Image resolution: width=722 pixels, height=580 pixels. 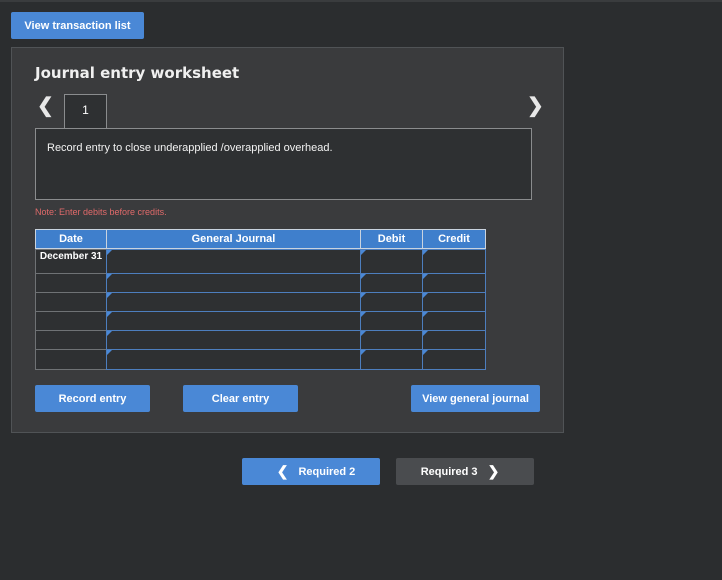 I want to click on top-divider, so click(x=361, y=1).